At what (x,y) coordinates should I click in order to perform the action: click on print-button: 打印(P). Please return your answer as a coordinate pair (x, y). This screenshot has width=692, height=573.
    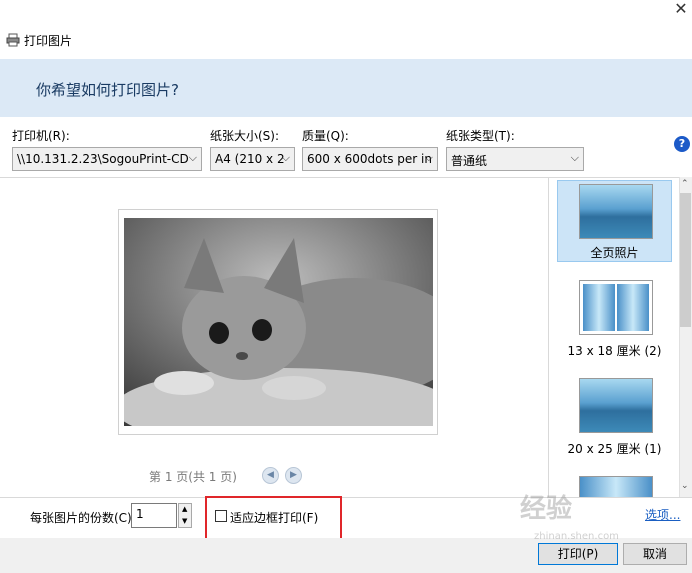
    Looking at the image, I should click on (578, 554).